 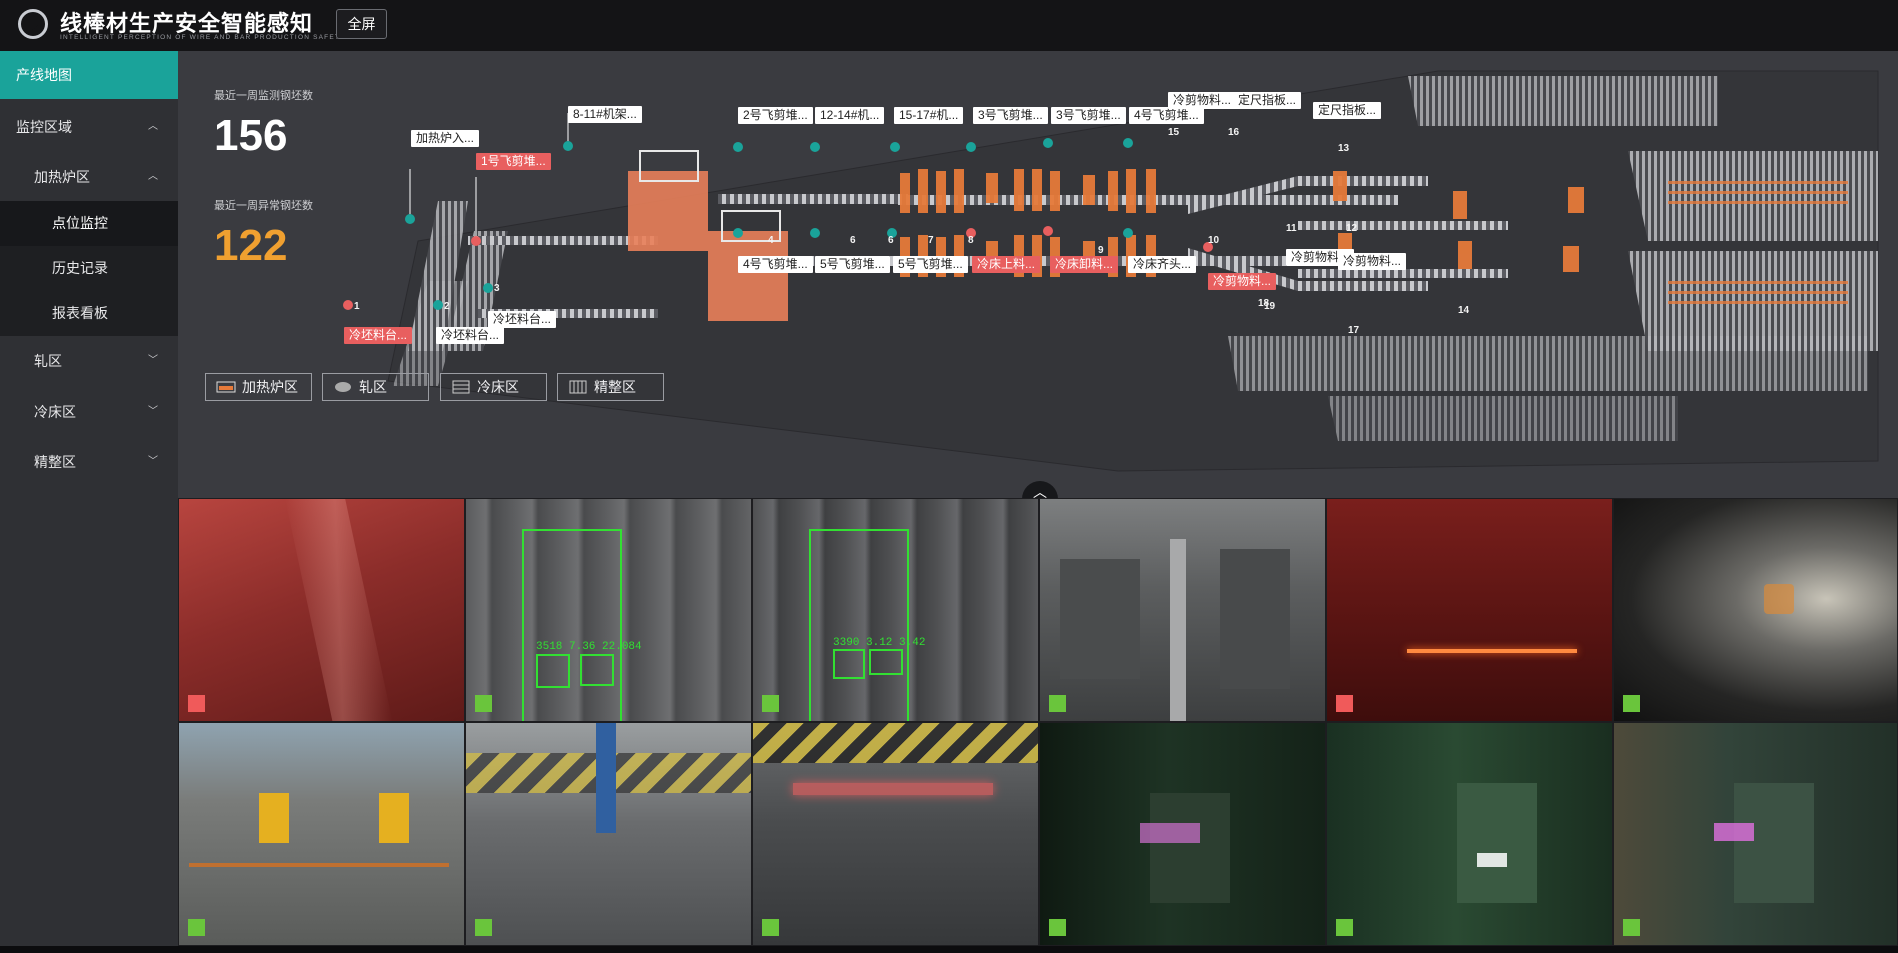 What do you see at coordinates (1354, 330) in the screenshot?
I see `marker-number: 17` at bounding box center [1354, 330].